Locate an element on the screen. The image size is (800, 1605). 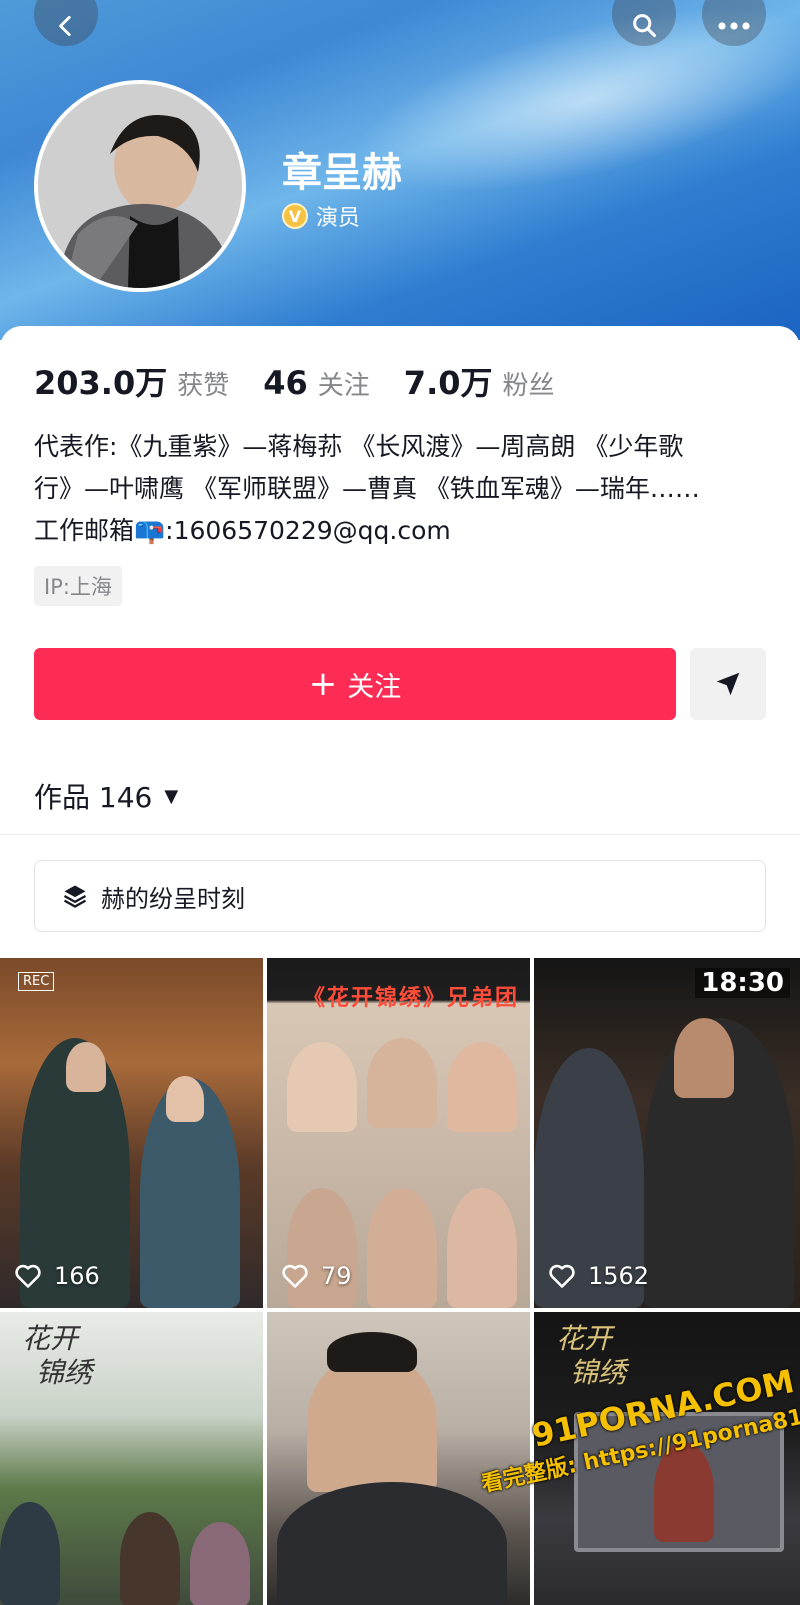
profile-name: 章呈赫 is located at coordinates (342, 173).